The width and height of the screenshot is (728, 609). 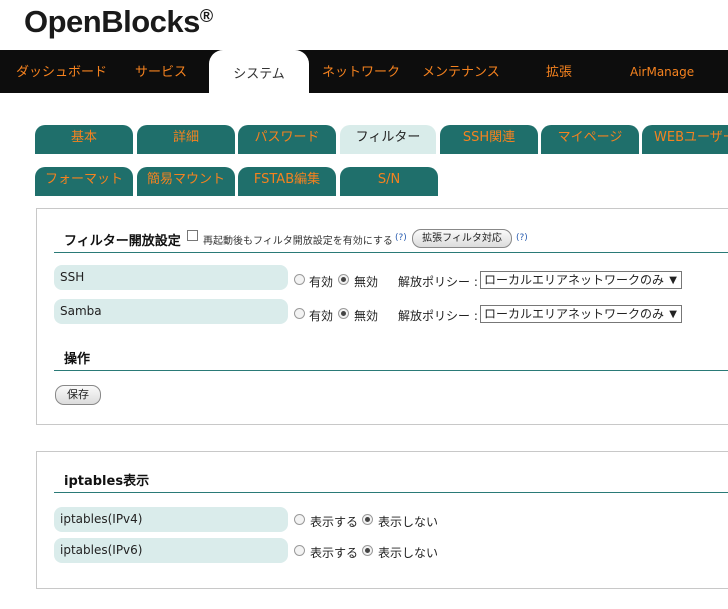 I want to click on samba-policy-select: ローカルエリアネットワークのみ ▼, so click(x=581, y=314).